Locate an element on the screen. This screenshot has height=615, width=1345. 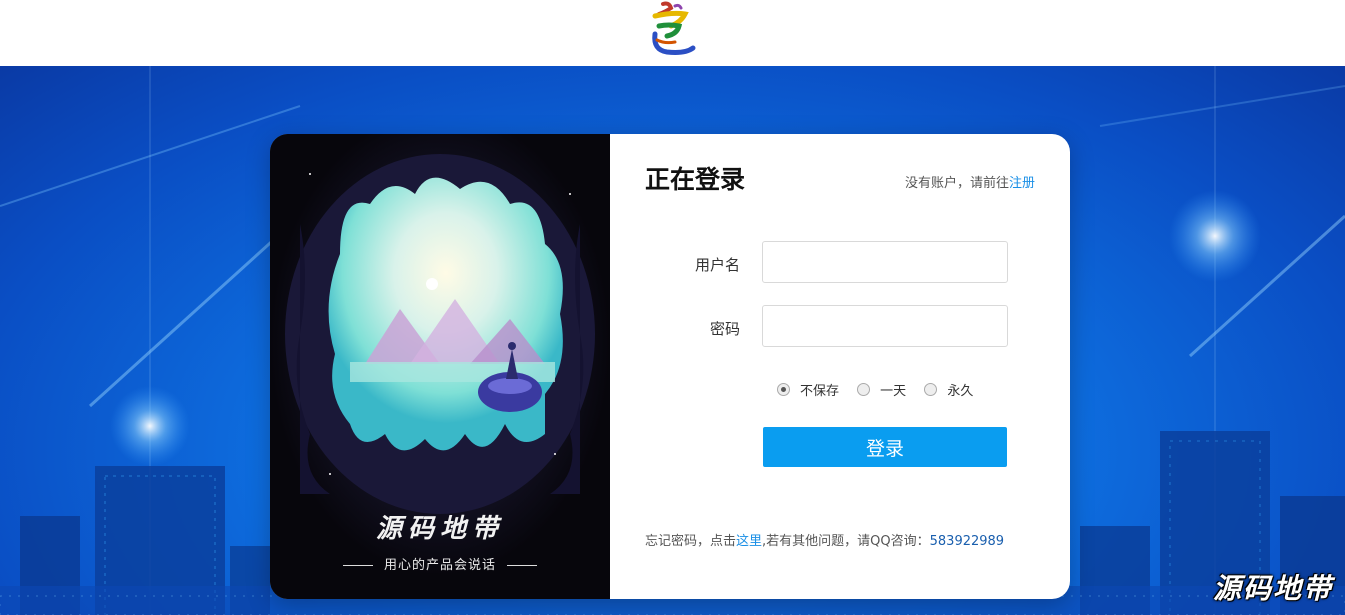
remember-options: 不保存 一天 永久 is located at coordinates (882, 390).